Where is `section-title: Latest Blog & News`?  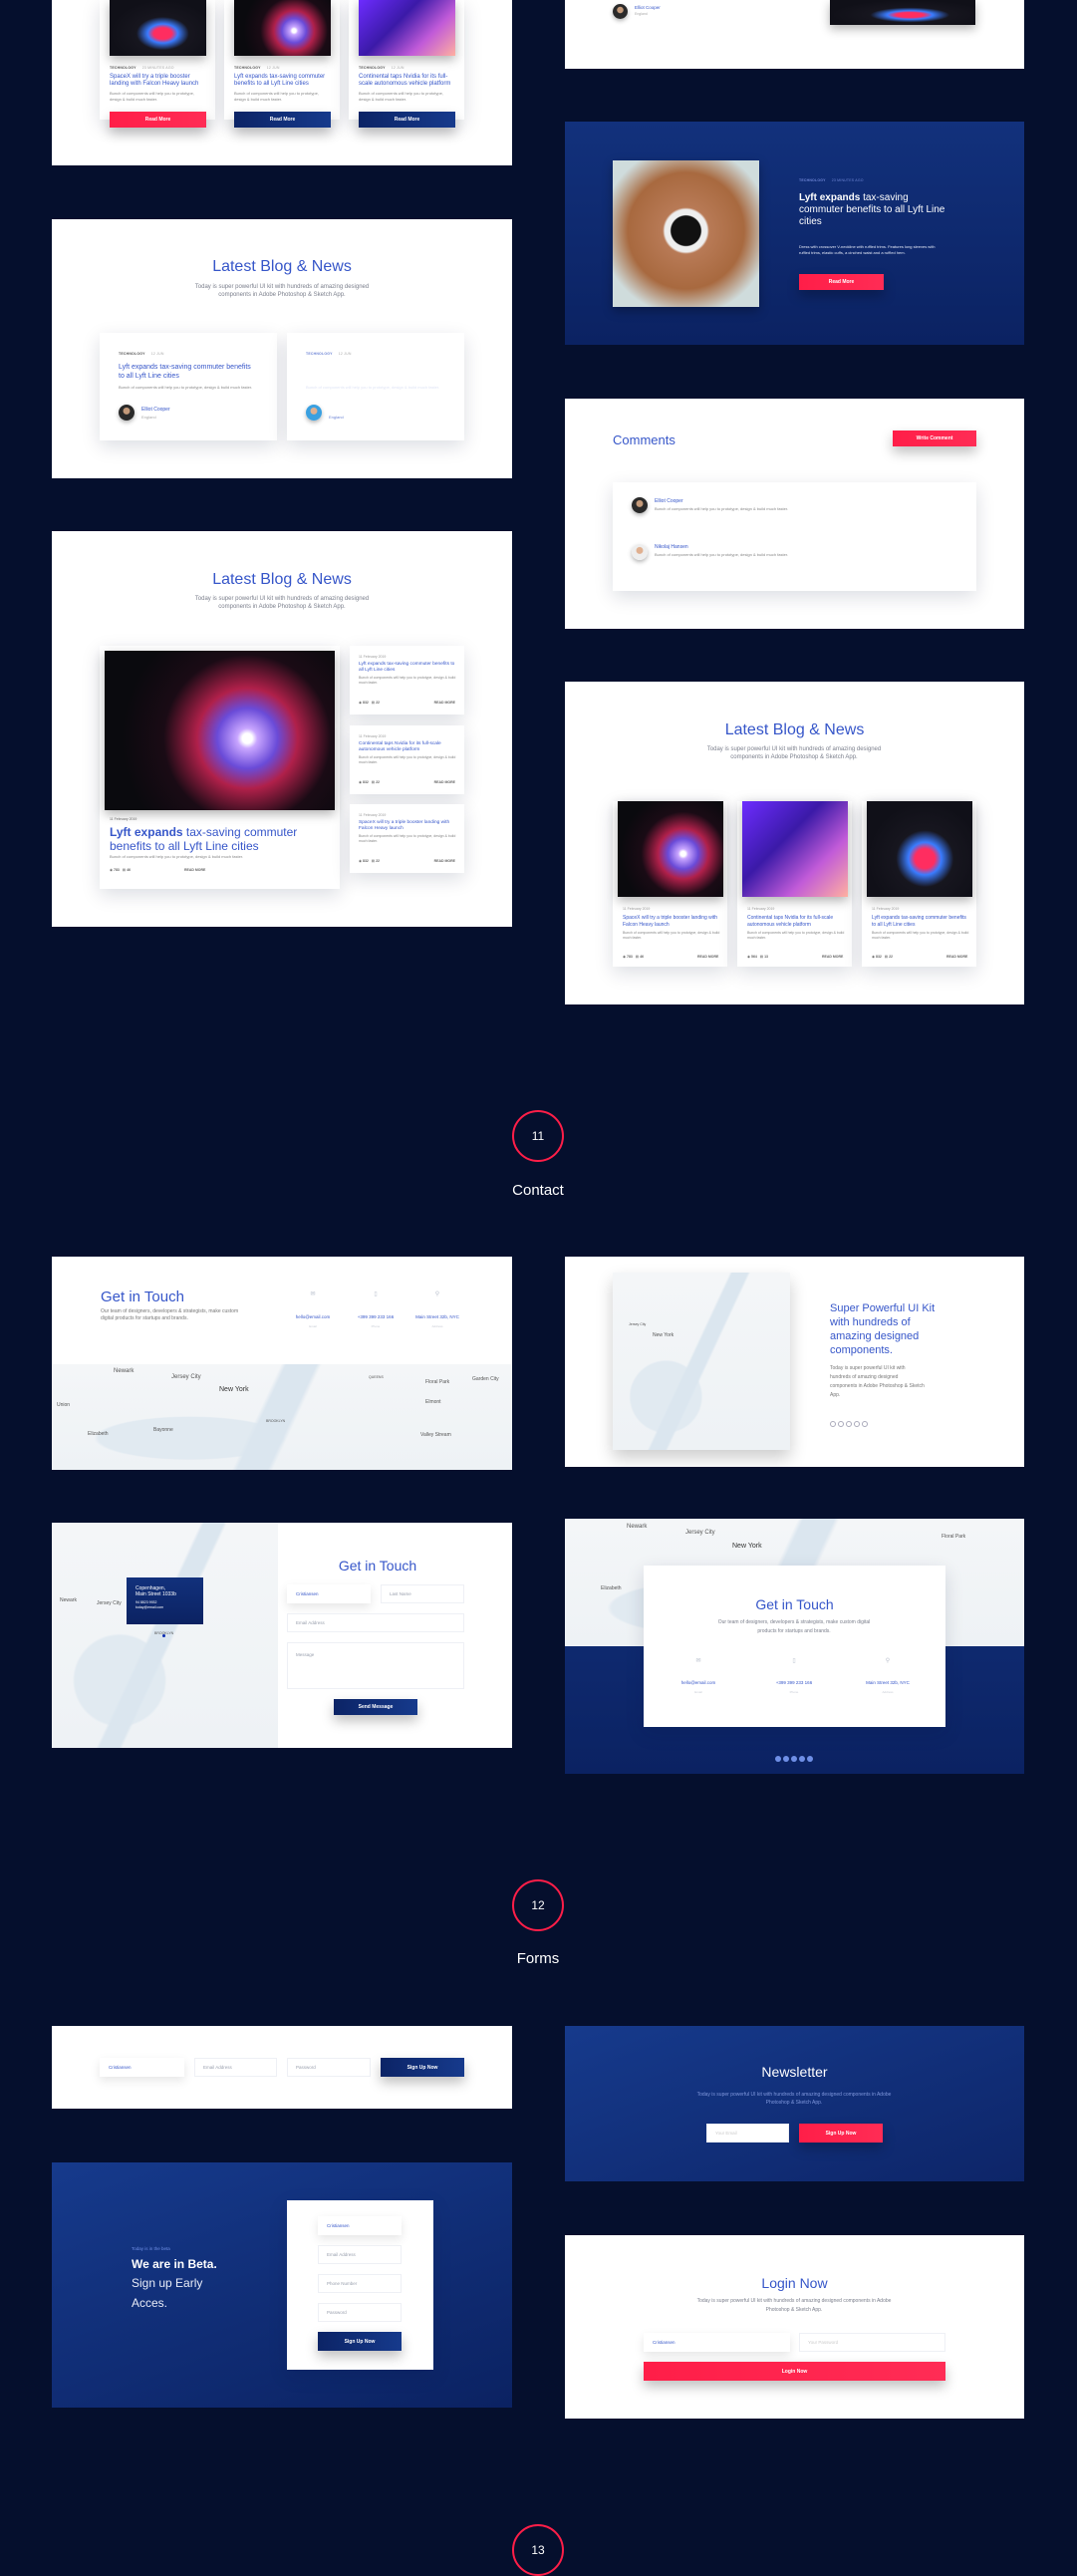 section-title: Latest Blog & News is located at coordinates (794, 729).